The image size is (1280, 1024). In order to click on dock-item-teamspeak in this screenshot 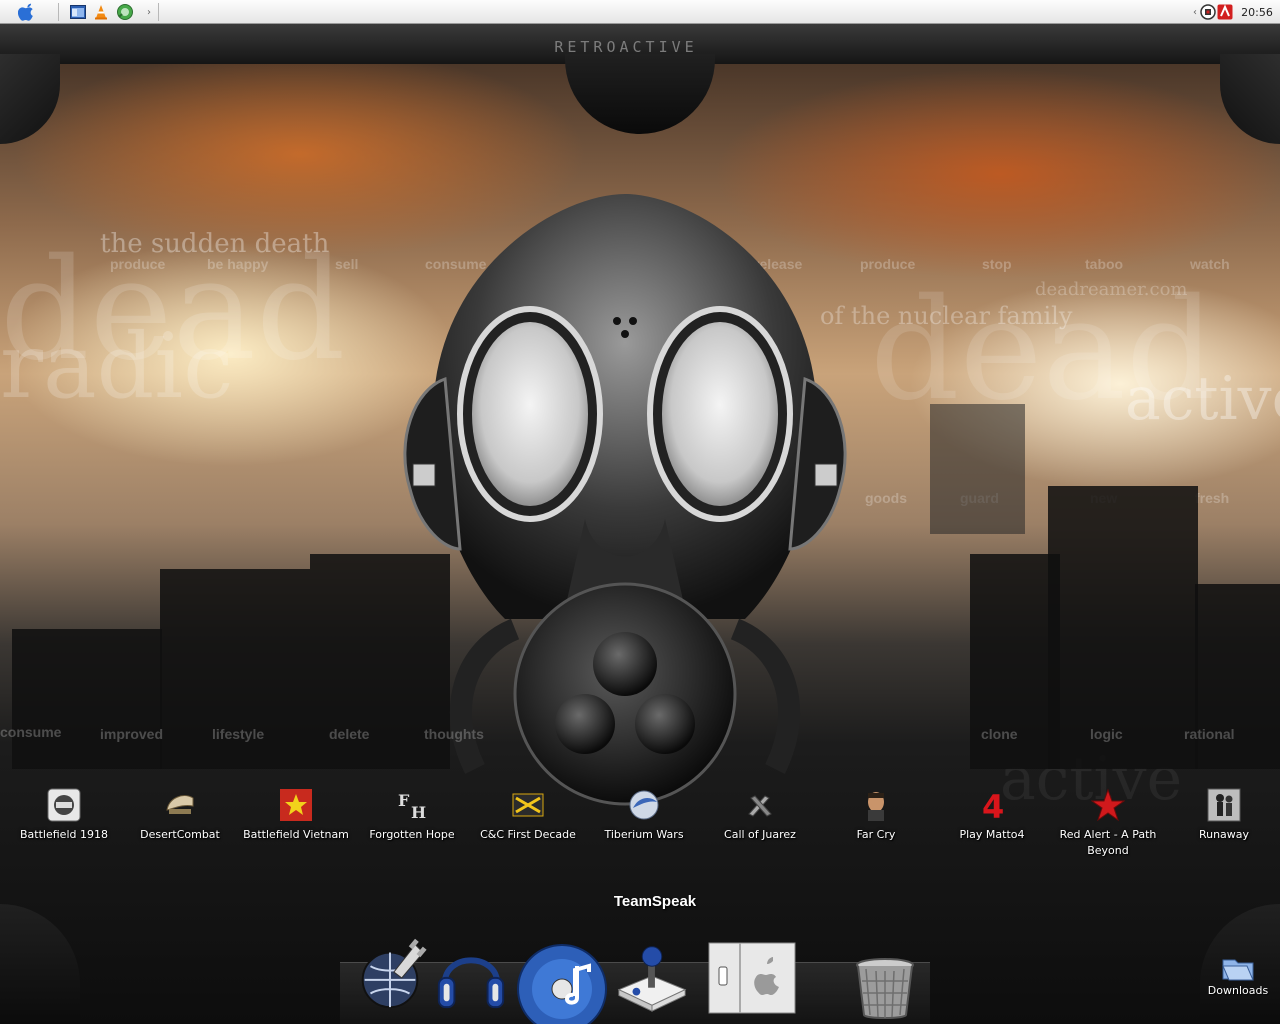, I will do `click(390, 974)`.